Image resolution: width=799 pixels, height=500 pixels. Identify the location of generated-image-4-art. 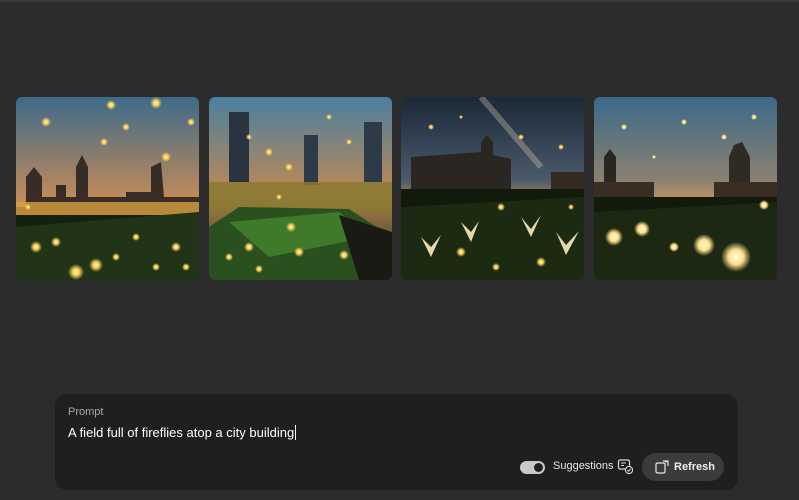
(685, 188).